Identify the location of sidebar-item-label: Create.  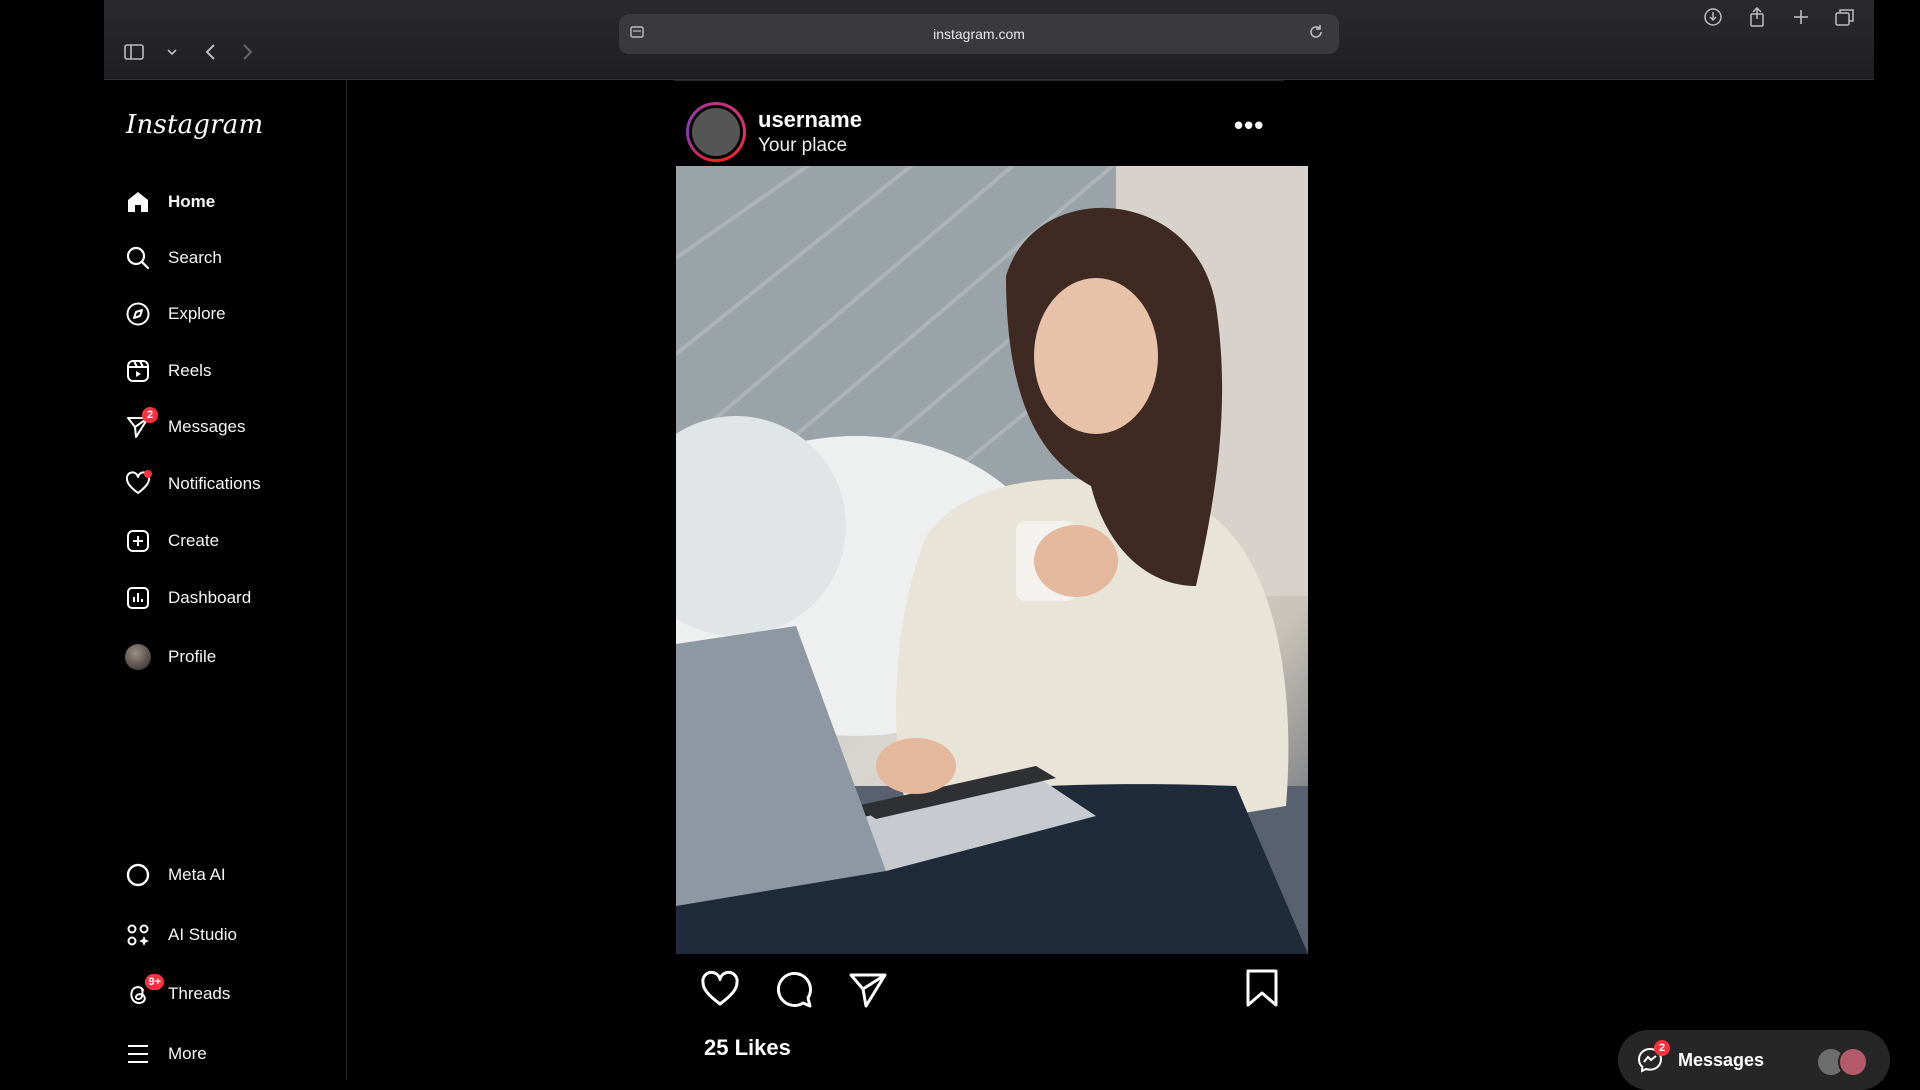
(194, 540).